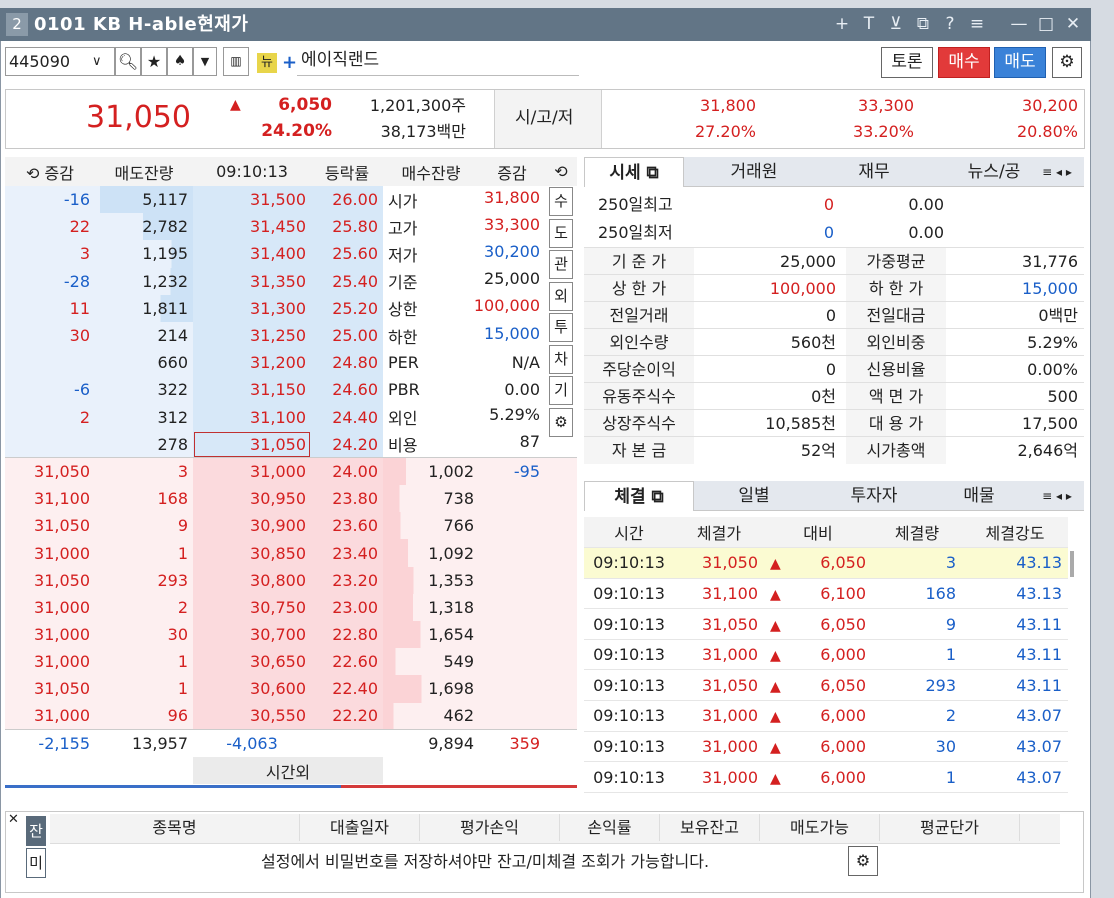 Image resolution: width=1114 pixels, height=898 pixels. What do you see at coordinates (896, 369) in the screenshot?
I see `market-label: 신용비율` at bounding box center [896, 369].